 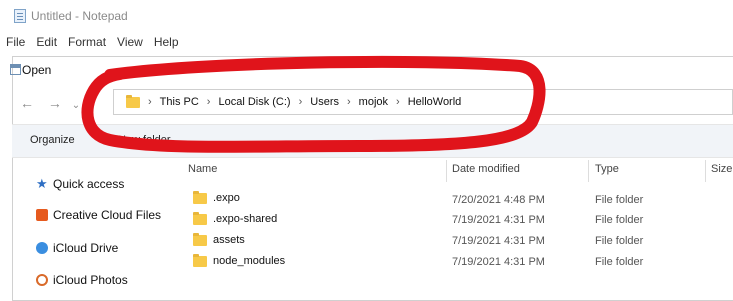 What do you see at coordinates (498, 200) in the screenshot?
I see `file-date: 7/20/2021 4:48 PM` at bounding box center [498, 200].